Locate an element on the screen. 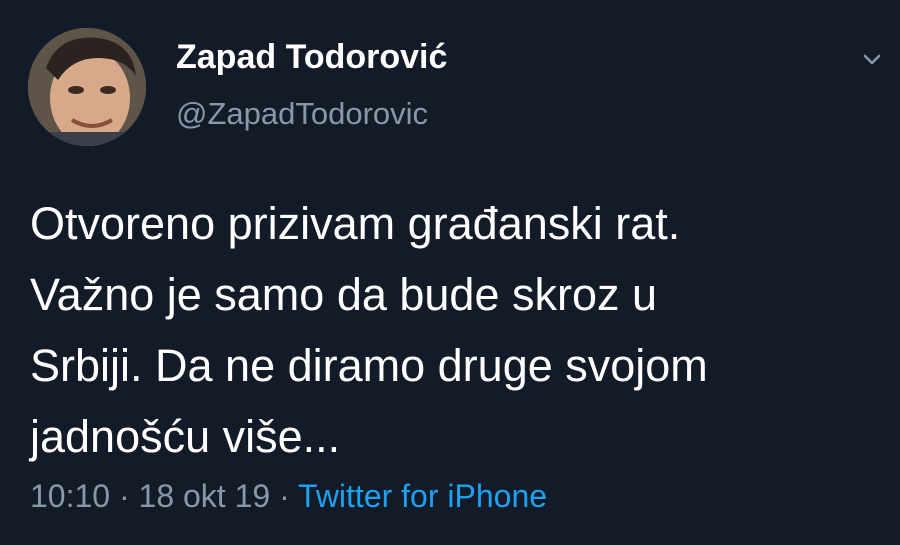  tweet-date: 18 okt 19 is located at coordinates (205, 496).